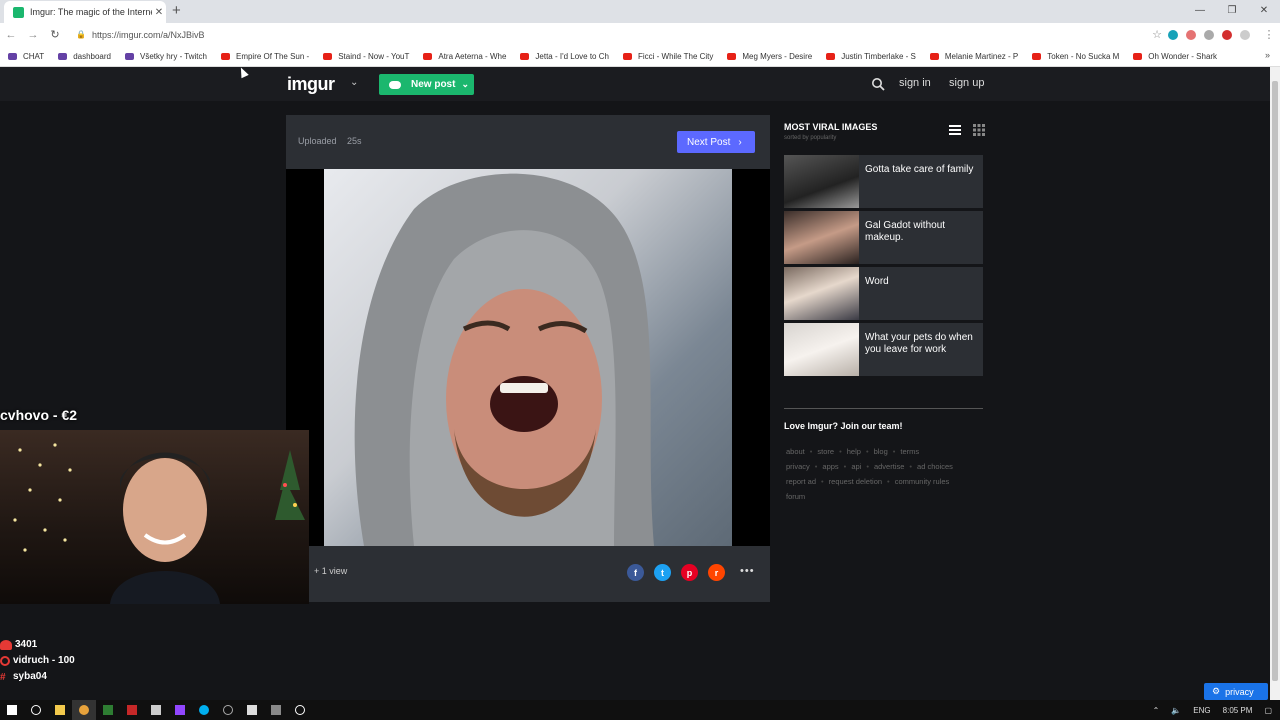 The height and width of the screenshot is (720, 1280). I want to click on bookmark-item: Melanie Martinez - P, so click(974, 56).